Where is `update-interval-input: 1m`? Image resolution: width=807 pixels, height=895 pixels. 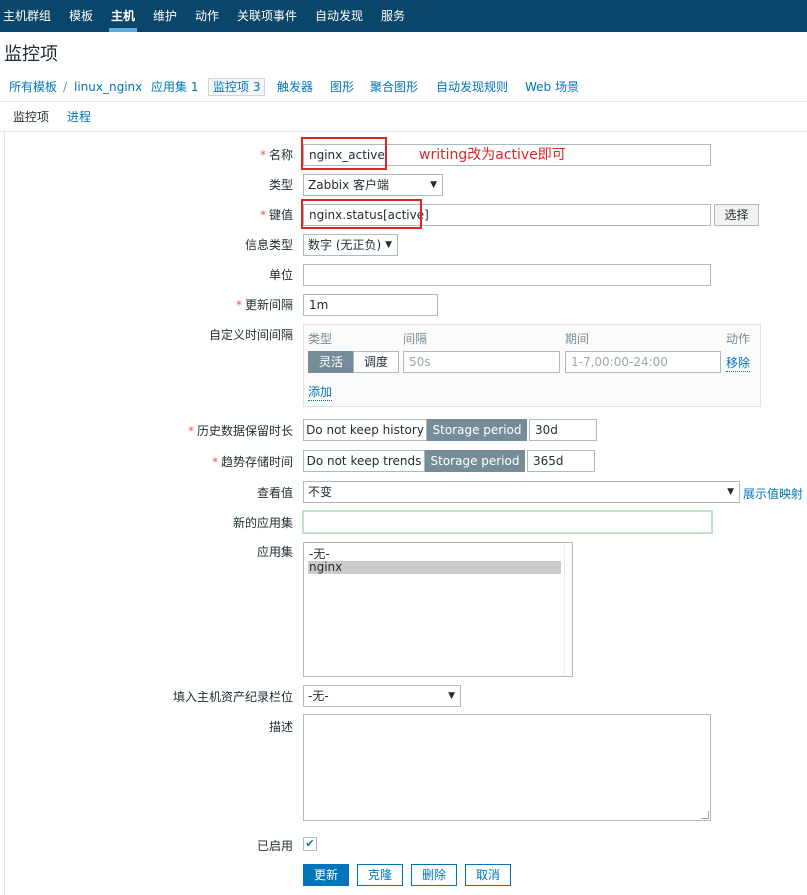 update-interval-input: 1m is located at coordinates (370, 305).